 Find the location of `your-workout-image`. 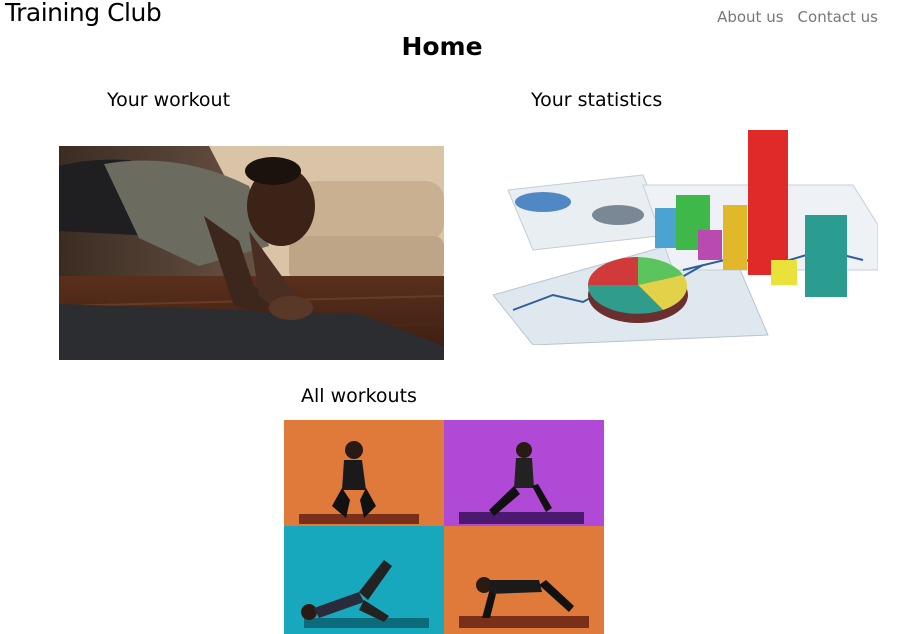

your-workout-image is located at coordinates (251, 253).